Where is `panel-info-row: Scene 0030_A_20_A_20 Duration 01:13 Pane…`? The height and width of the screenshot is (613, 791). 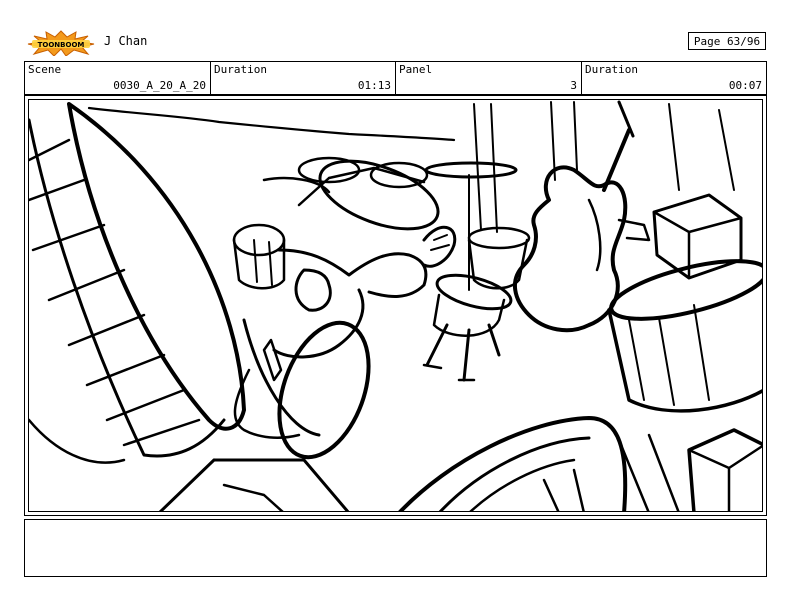
panel-info-row: Scene 0030_A_20_A_20 Duration 01:13 Pane… is located at coordinates (395, 78).